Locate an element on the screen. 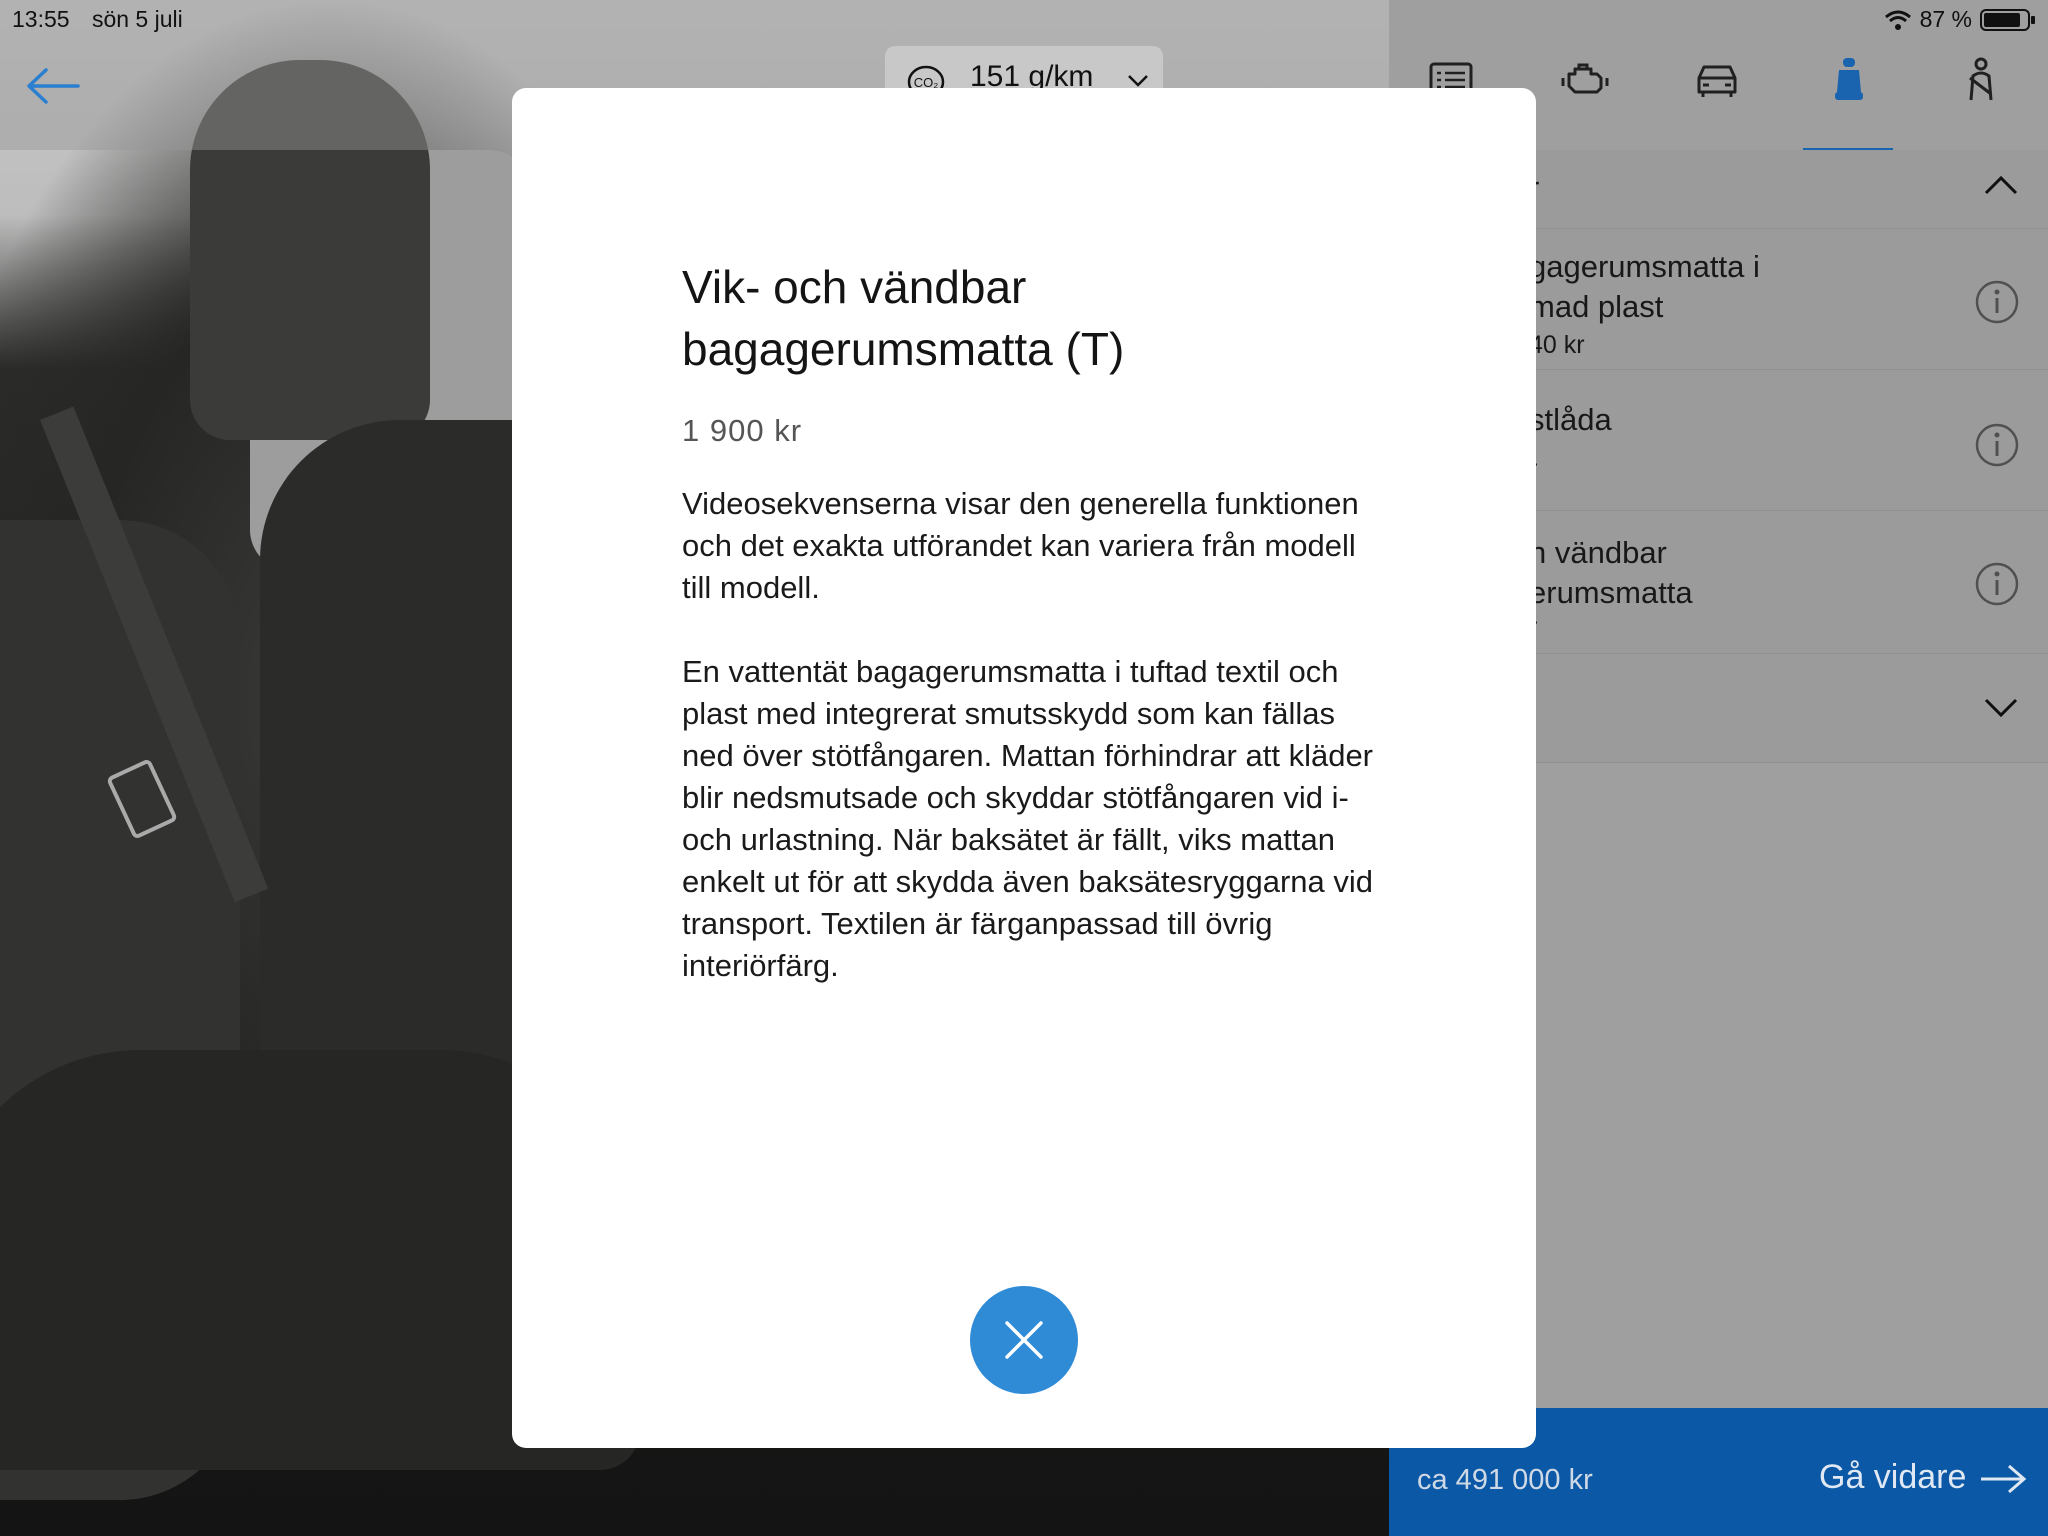 The height and width of the screenshot is (1536, 2048). close-icon is located at coordinates (1024, 1340).